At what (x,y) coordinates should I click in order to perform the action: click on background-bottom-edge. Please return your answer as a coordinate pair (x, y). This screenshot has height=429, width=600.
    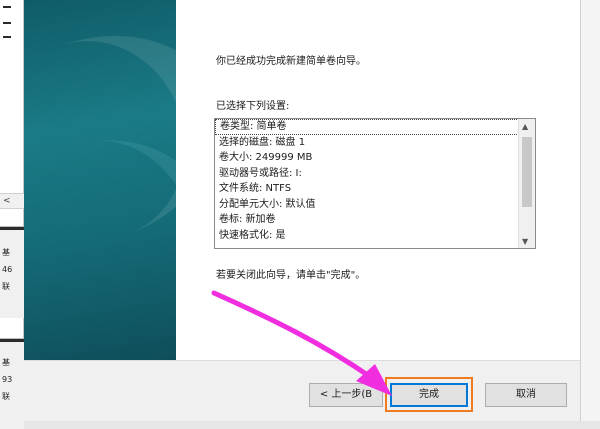
    Looking at the image, I should click on (312, 425).